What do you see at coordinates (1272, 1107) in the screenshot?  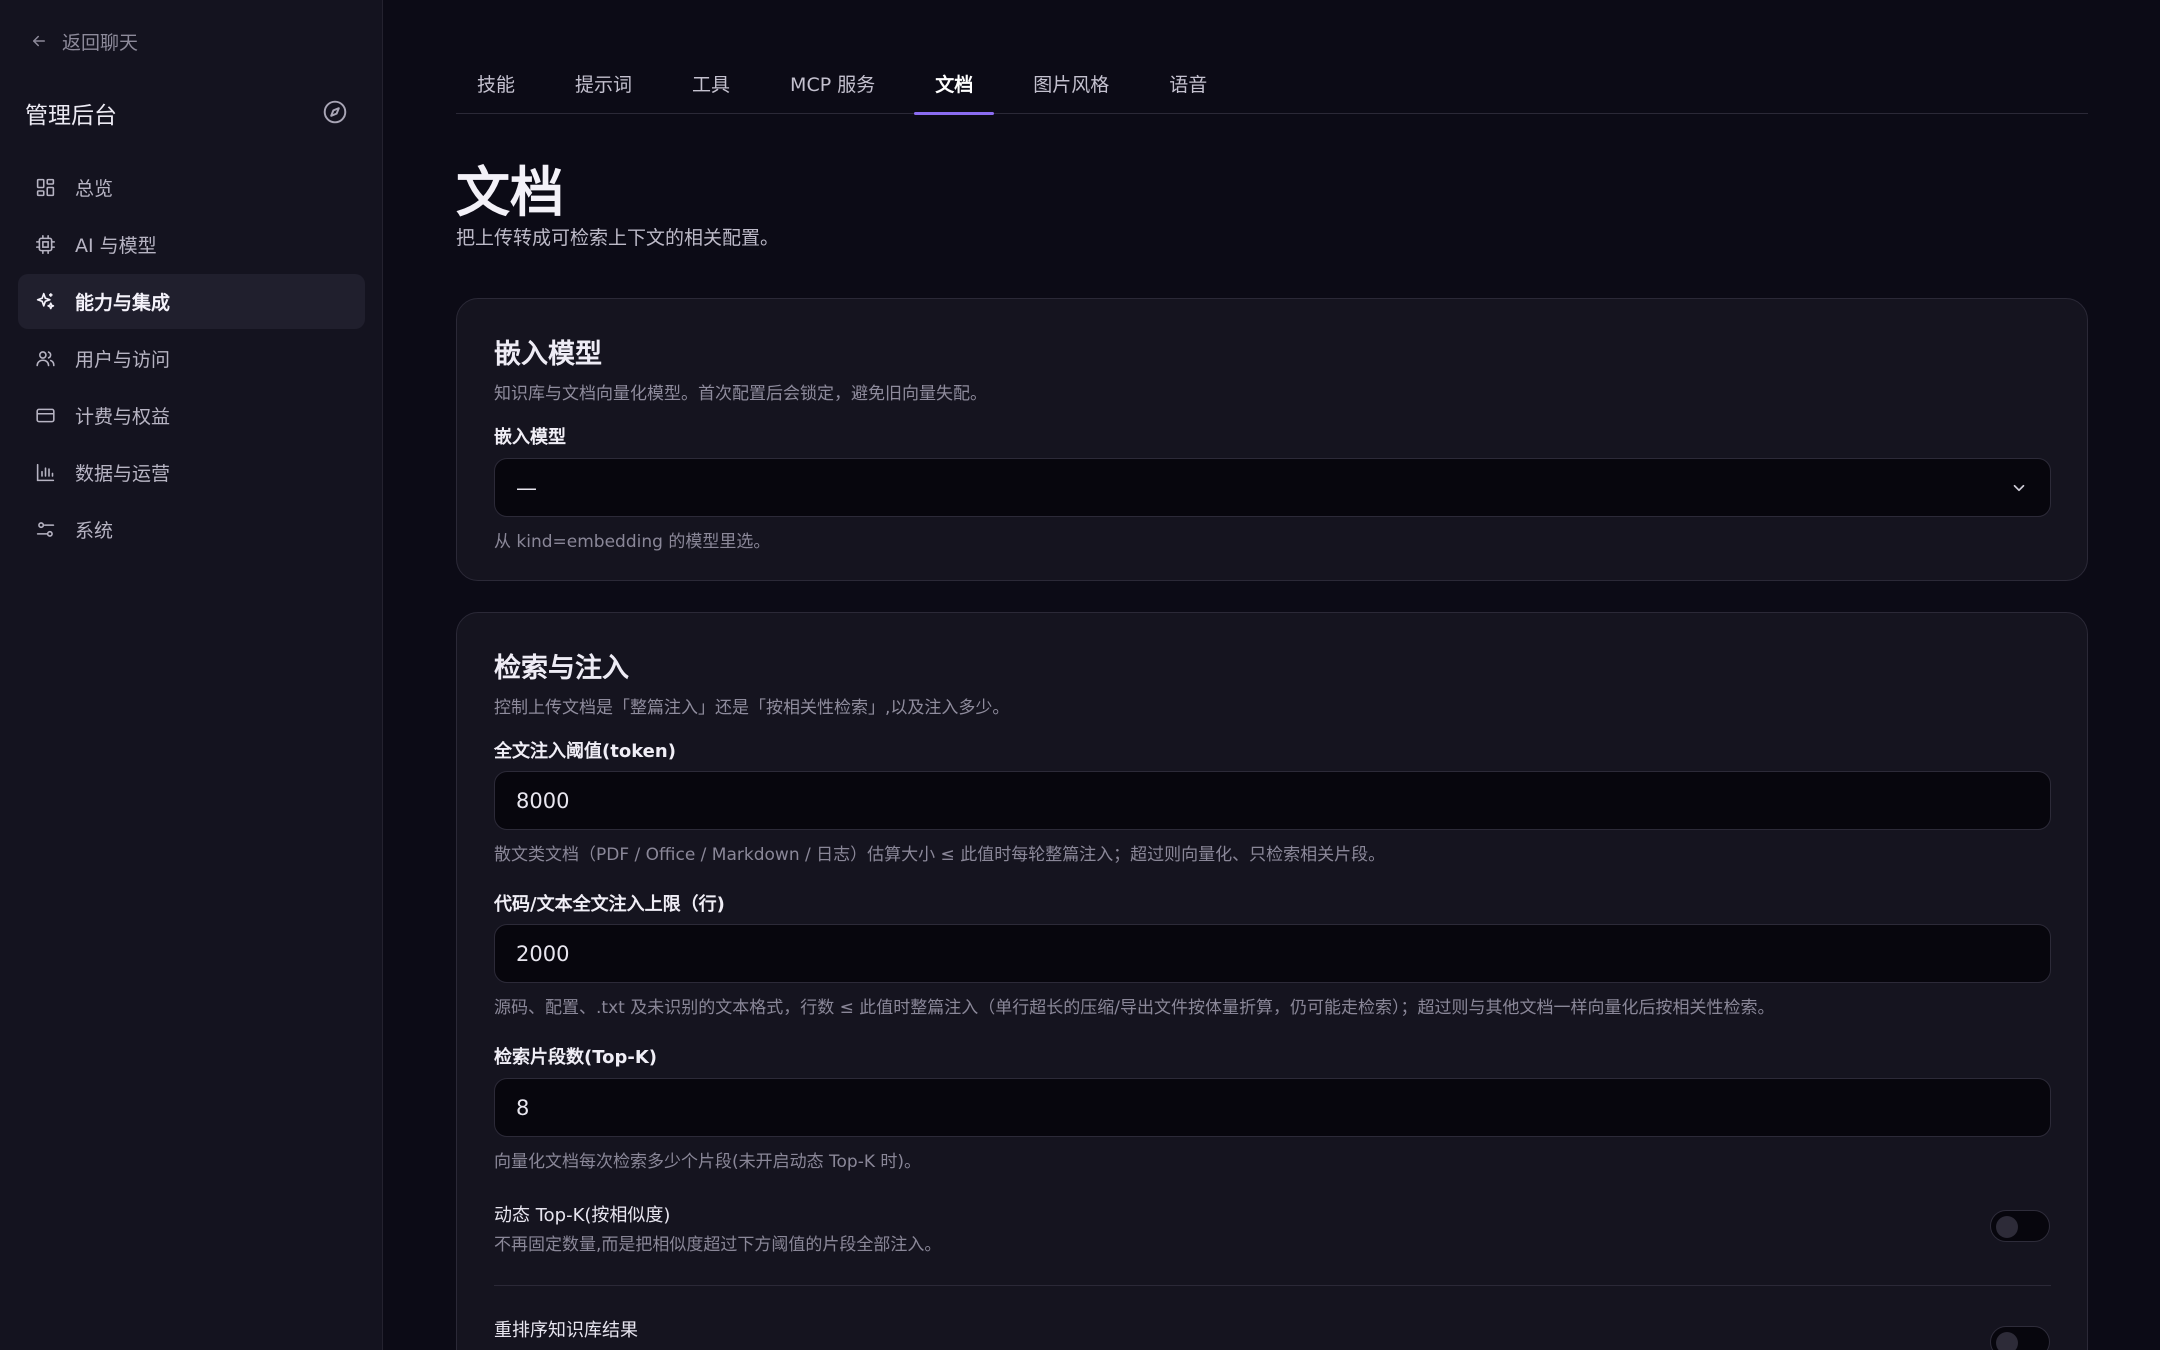 I see `top-k-input: 8` at bounding box center [1272, 1107].